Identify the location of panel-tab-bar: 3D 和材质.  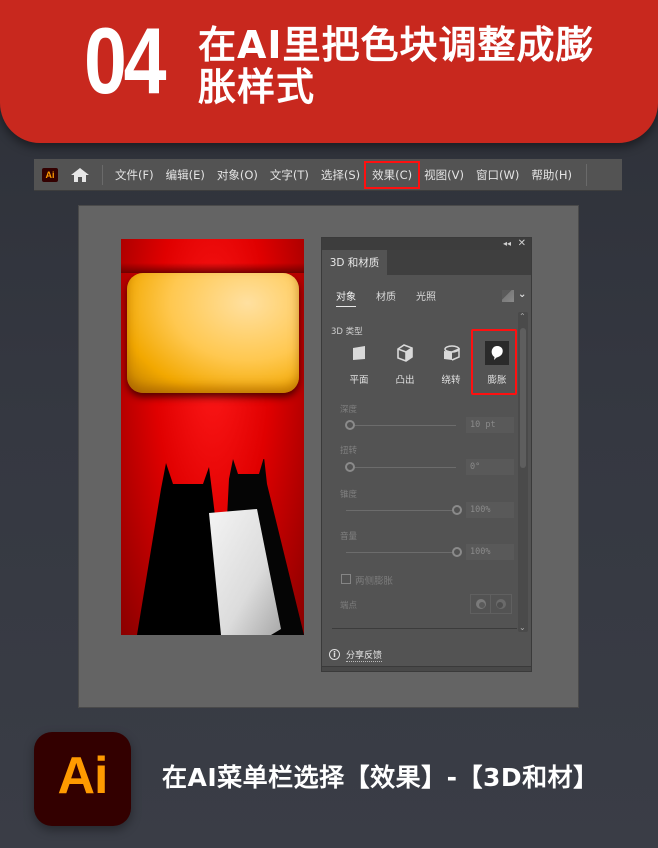
(426, 262).